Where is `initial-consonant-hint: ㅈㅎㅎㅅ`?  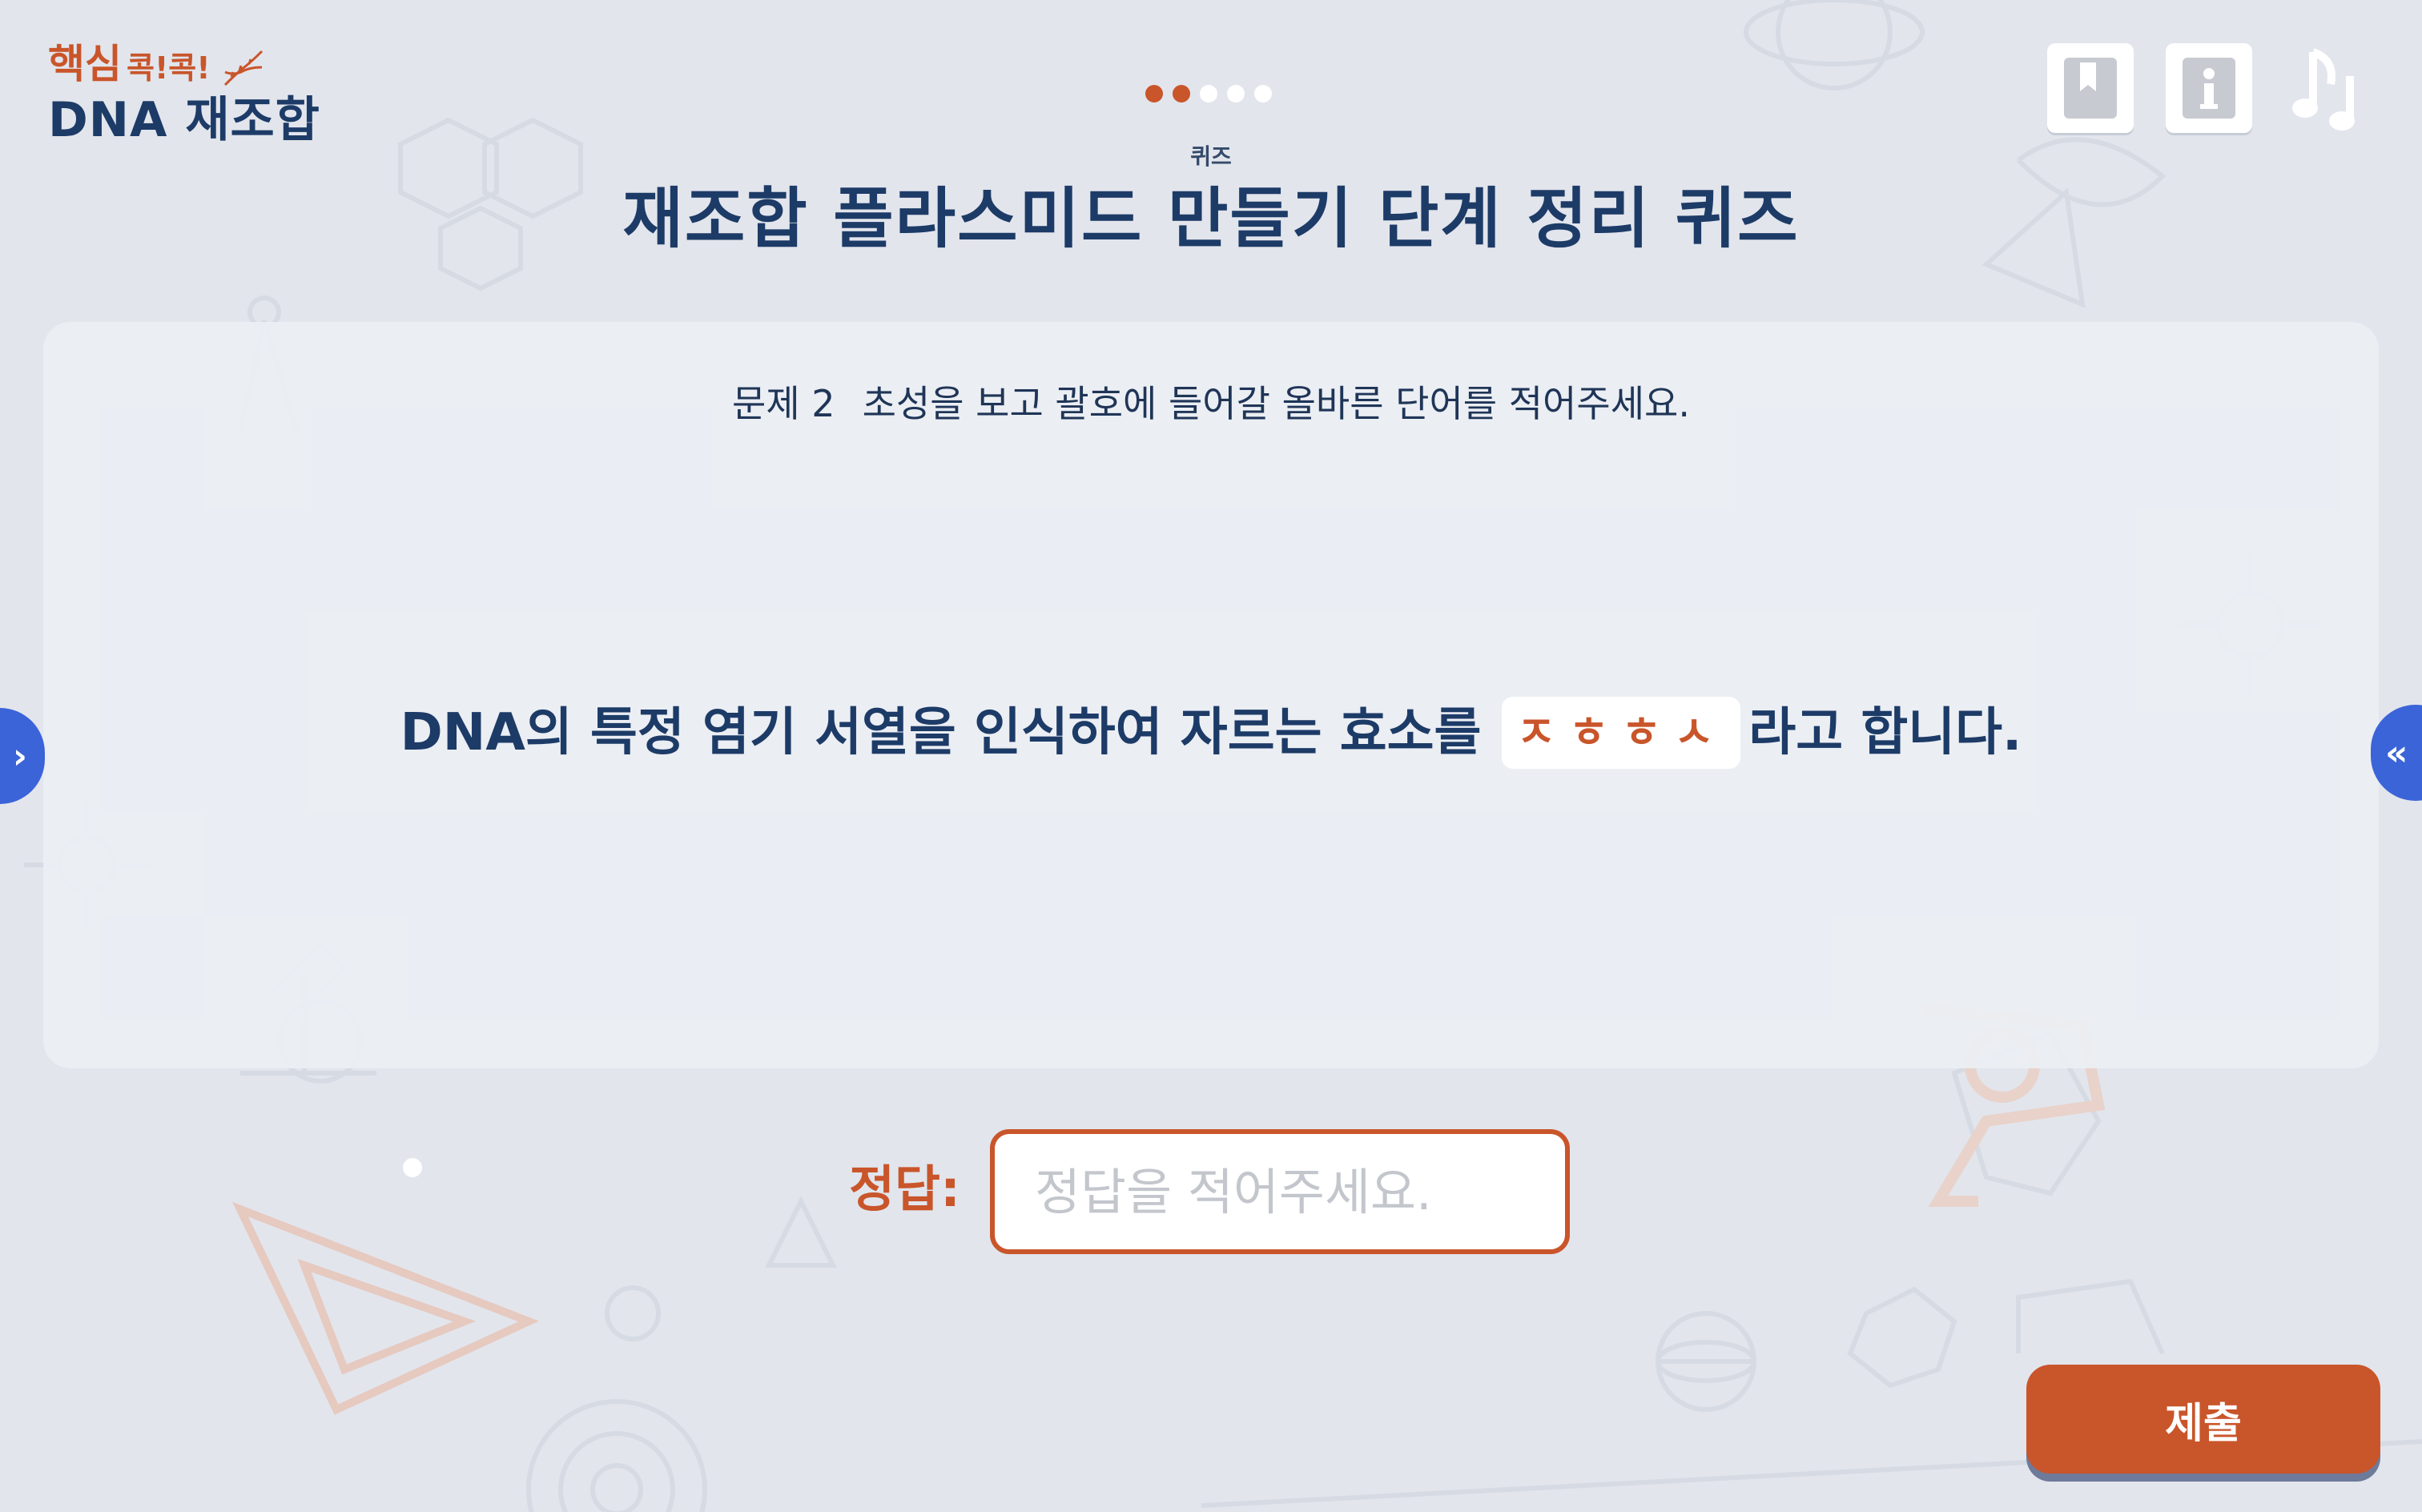 initial-consonant-hint: ㅈㅎㅎㅅ is located at coordinates (1622, 733).